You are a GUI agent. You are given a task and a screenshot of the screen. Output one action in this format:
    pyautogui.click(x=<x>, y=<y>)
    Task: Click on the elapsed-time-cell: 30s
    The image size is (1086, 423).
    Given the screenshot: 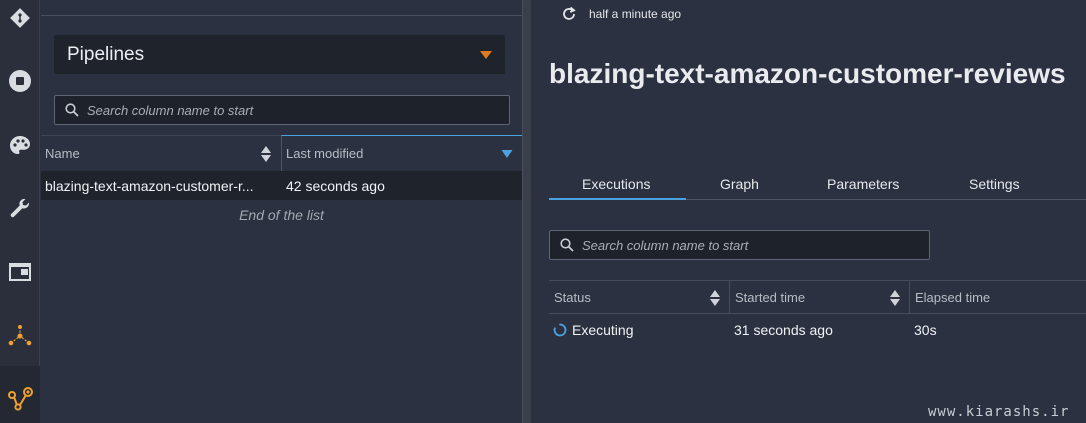 What is the action you would take?
    pyautogui.click(x=925, y=330)
    